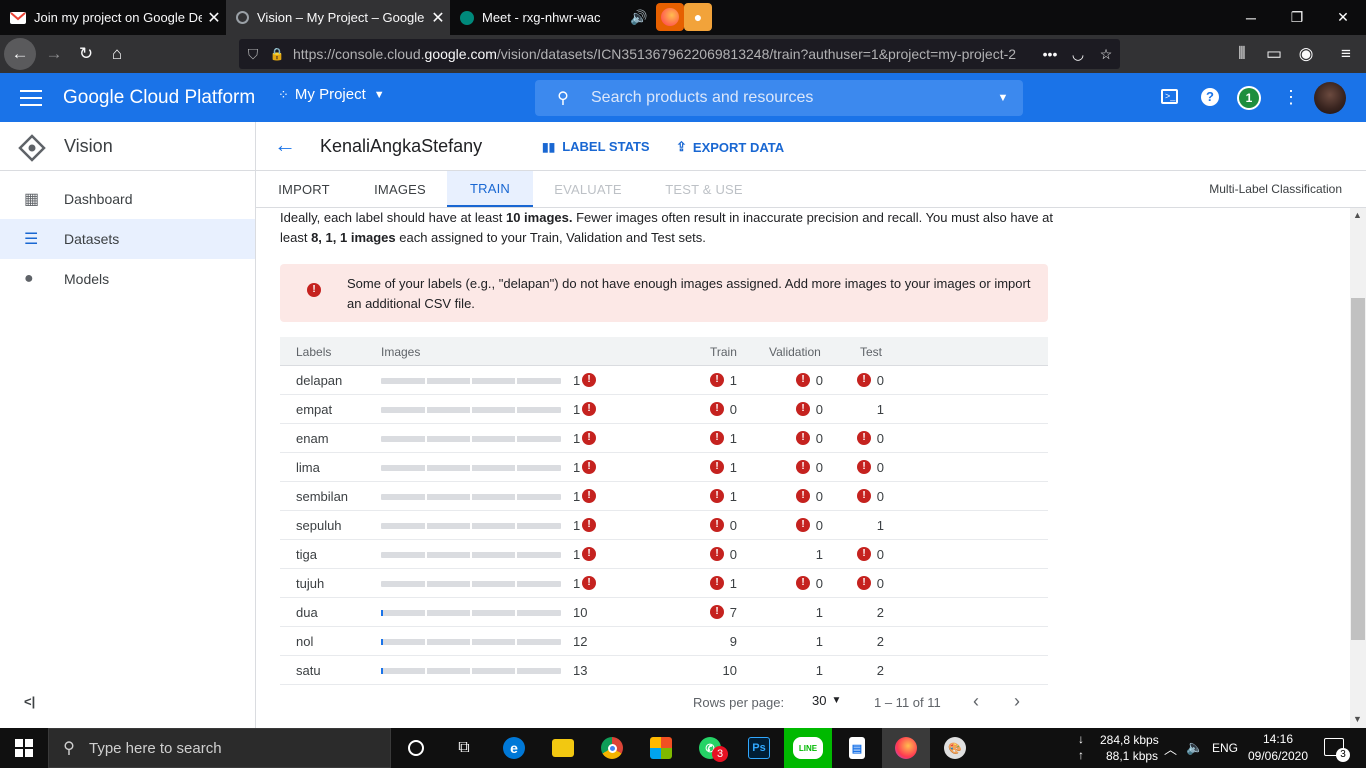  Describe the element at coordinates (155, 748) in the screenshot. I see `taskbar-search-input: Type here to search` at that location.